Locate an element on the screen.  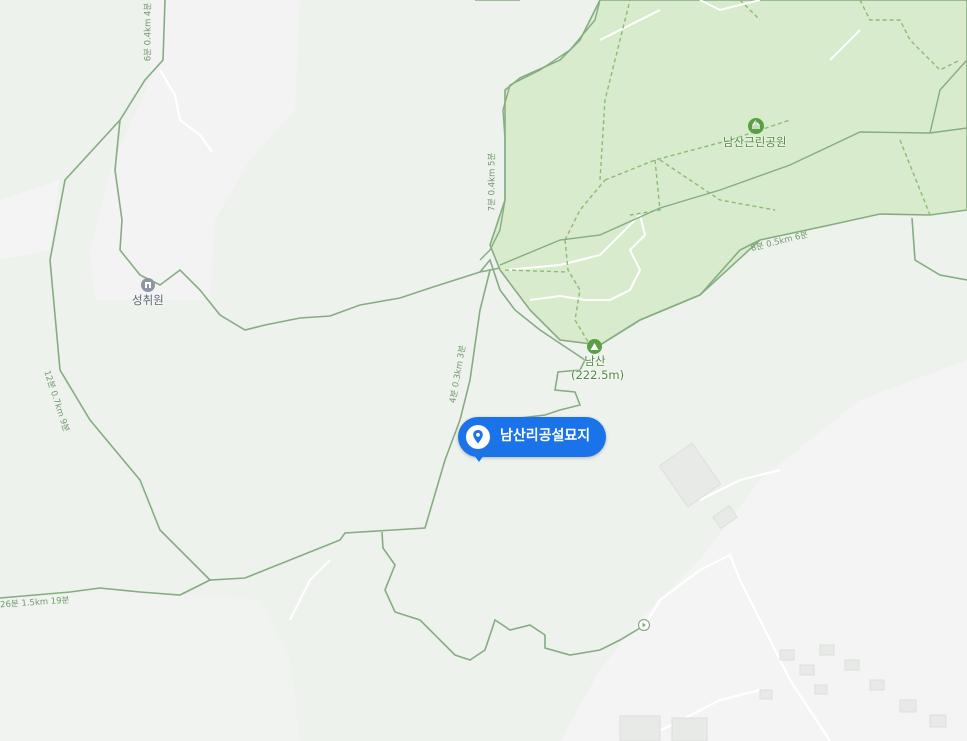
selected-place-name: 남산리공설묘지 is located at coordinates (545, 436).